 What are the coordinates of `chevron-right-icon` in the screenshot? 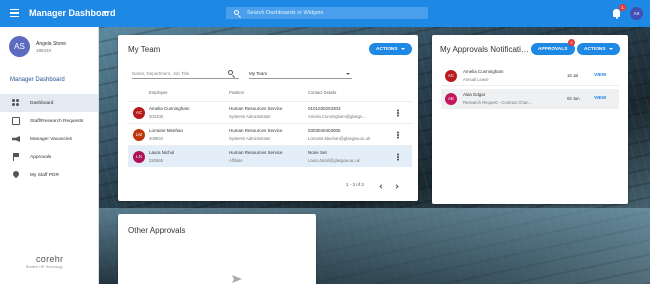 It's located at (396, 186).